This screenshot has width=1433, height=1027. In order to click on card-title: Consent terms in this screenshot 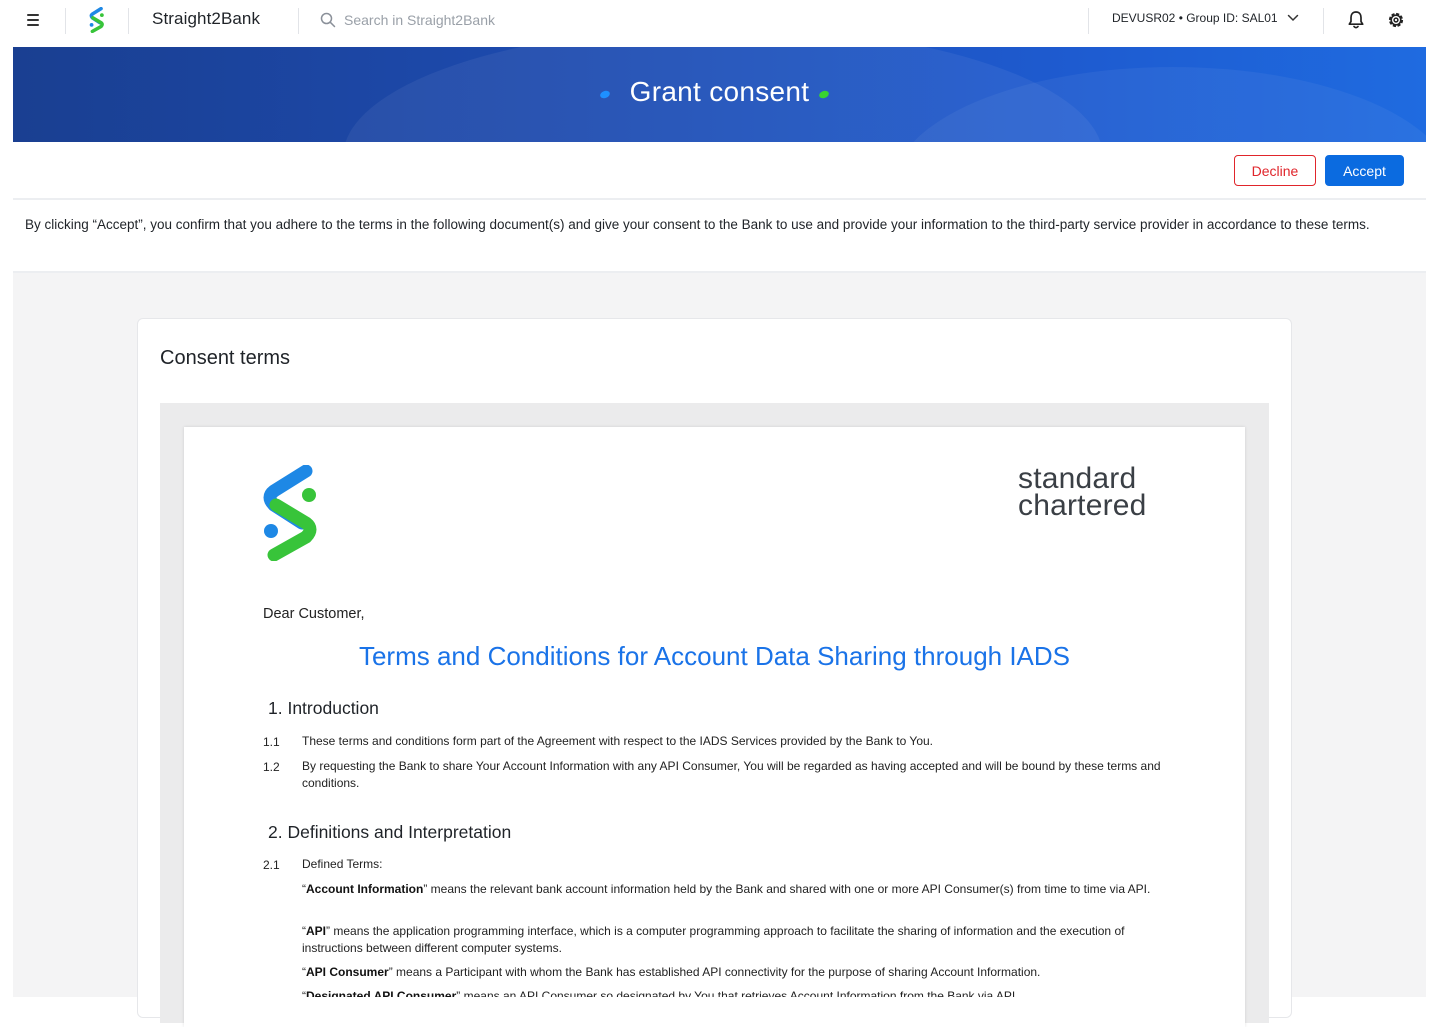, I will do `click(225, 358)`.